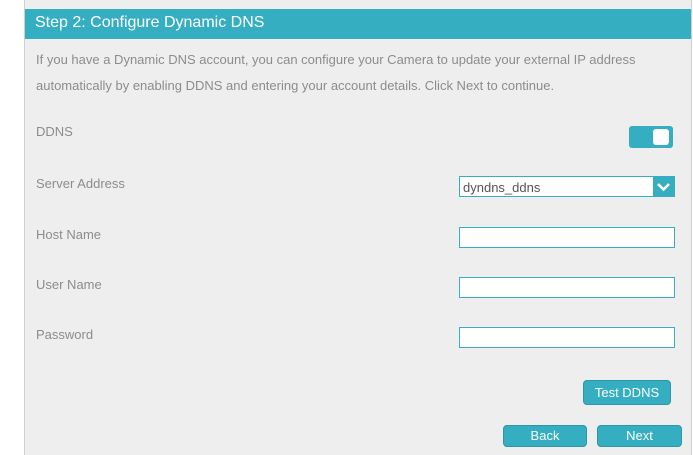 Image resolution: width=693 pixels, height=455 pixels. What do you see at coordinates (69, 234) in the screenshot?
I see `host-name-label: Host Name` at bounding box center [69, 234].